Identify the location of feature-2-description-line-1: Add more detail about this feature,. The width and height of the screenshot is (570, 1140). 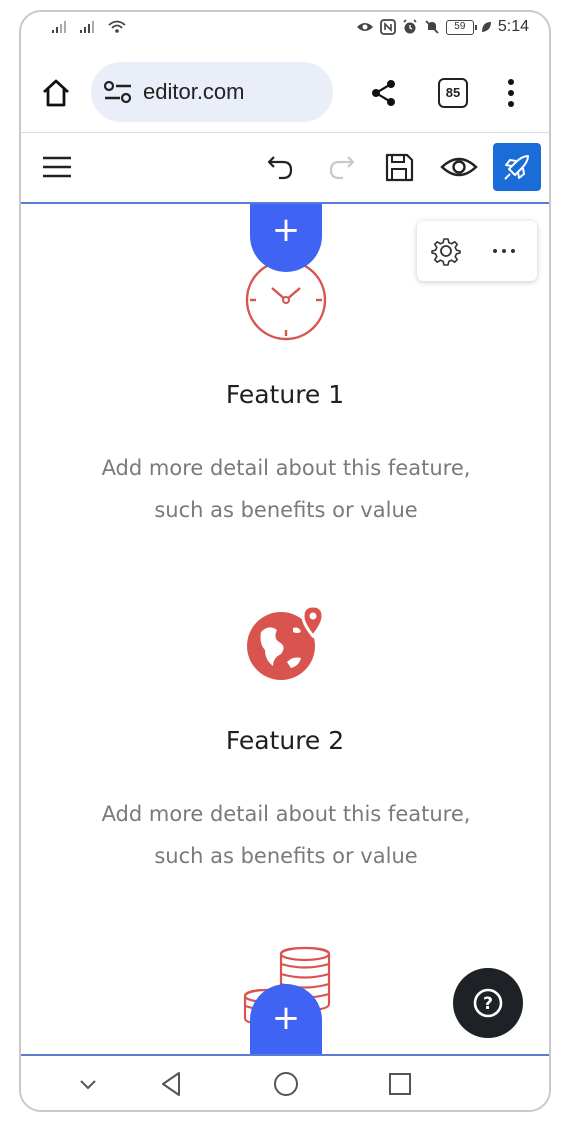
(286, 814).